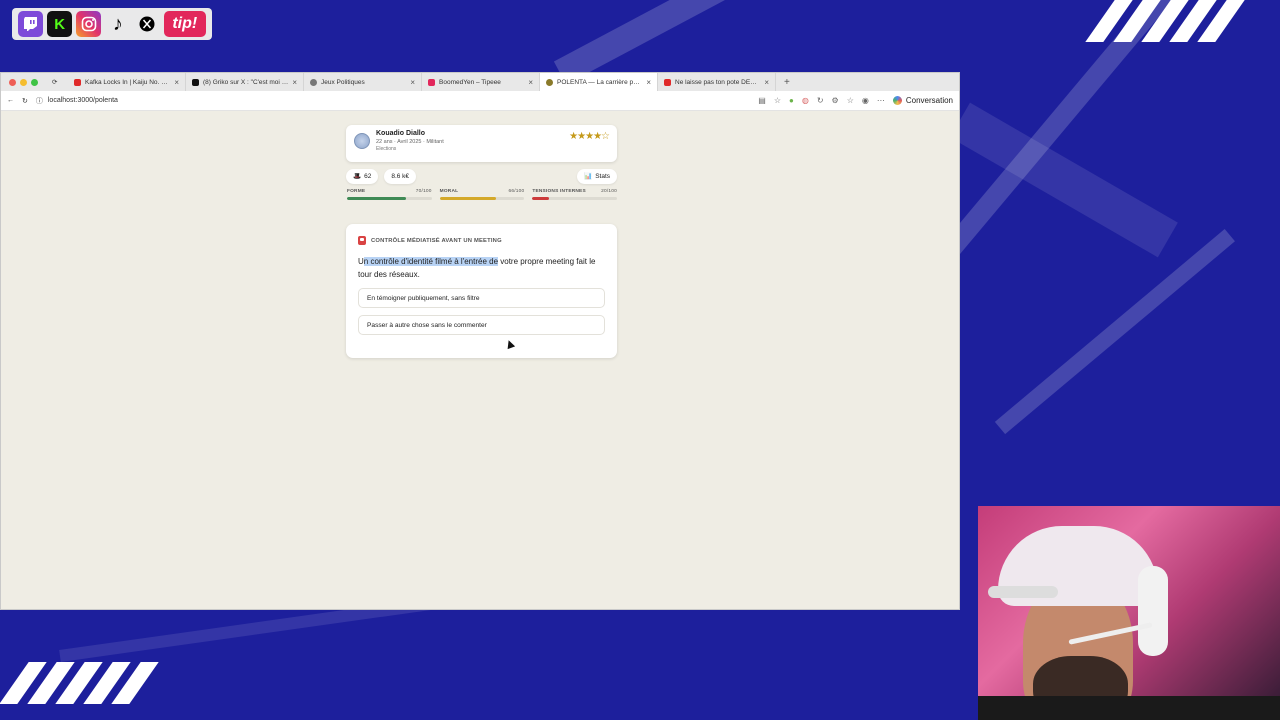 This screenshot has height=720, width=1280. Describe the element at coordinates (400, 133) in the screenshot. I see `profile-name: Kouadio Diallo` at that location.